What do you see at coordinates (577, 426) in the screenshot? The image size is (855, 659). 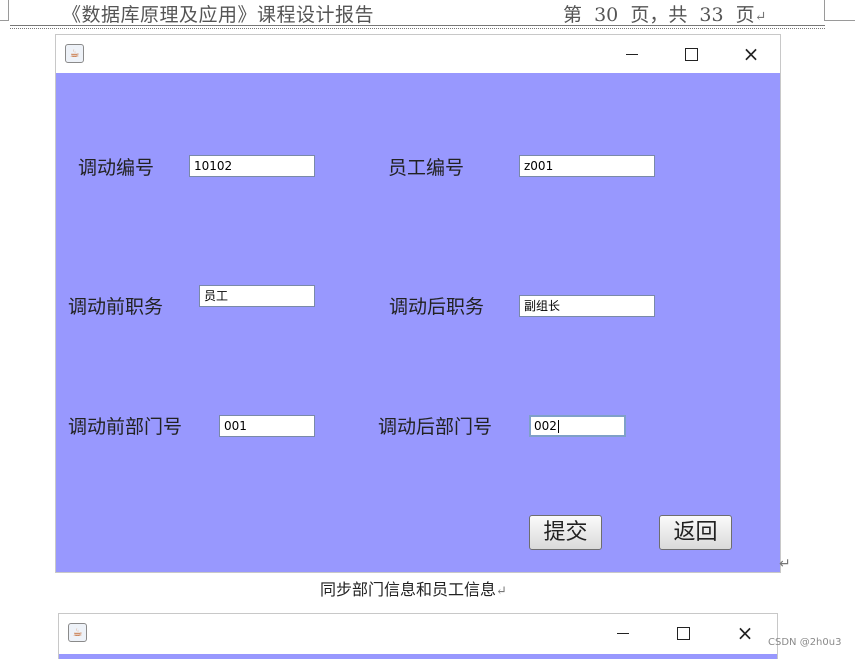 I see `dept-after-field: 002` at bounding box center [577, 426].